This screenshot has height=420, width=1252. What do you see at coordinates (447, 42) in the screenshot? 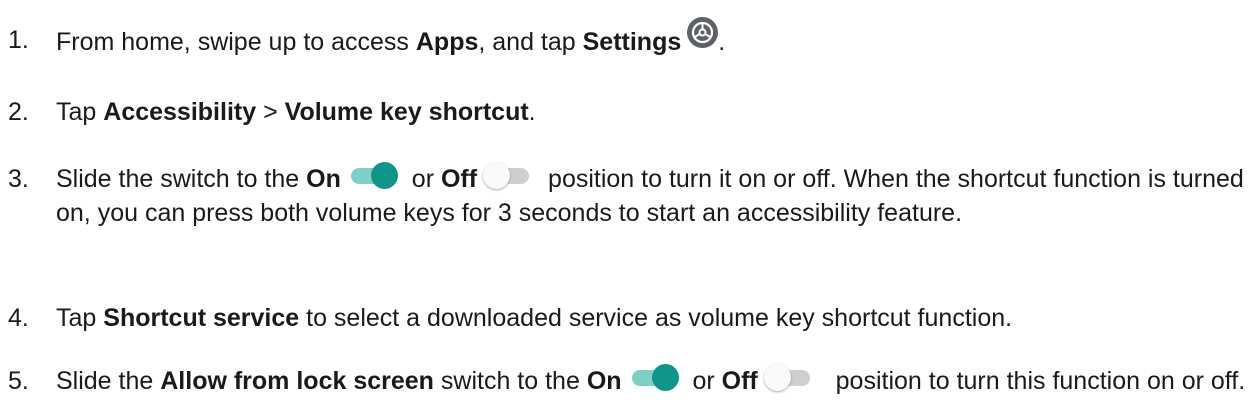
I see `bold-term: Apps` at bounding box center [447, 42].